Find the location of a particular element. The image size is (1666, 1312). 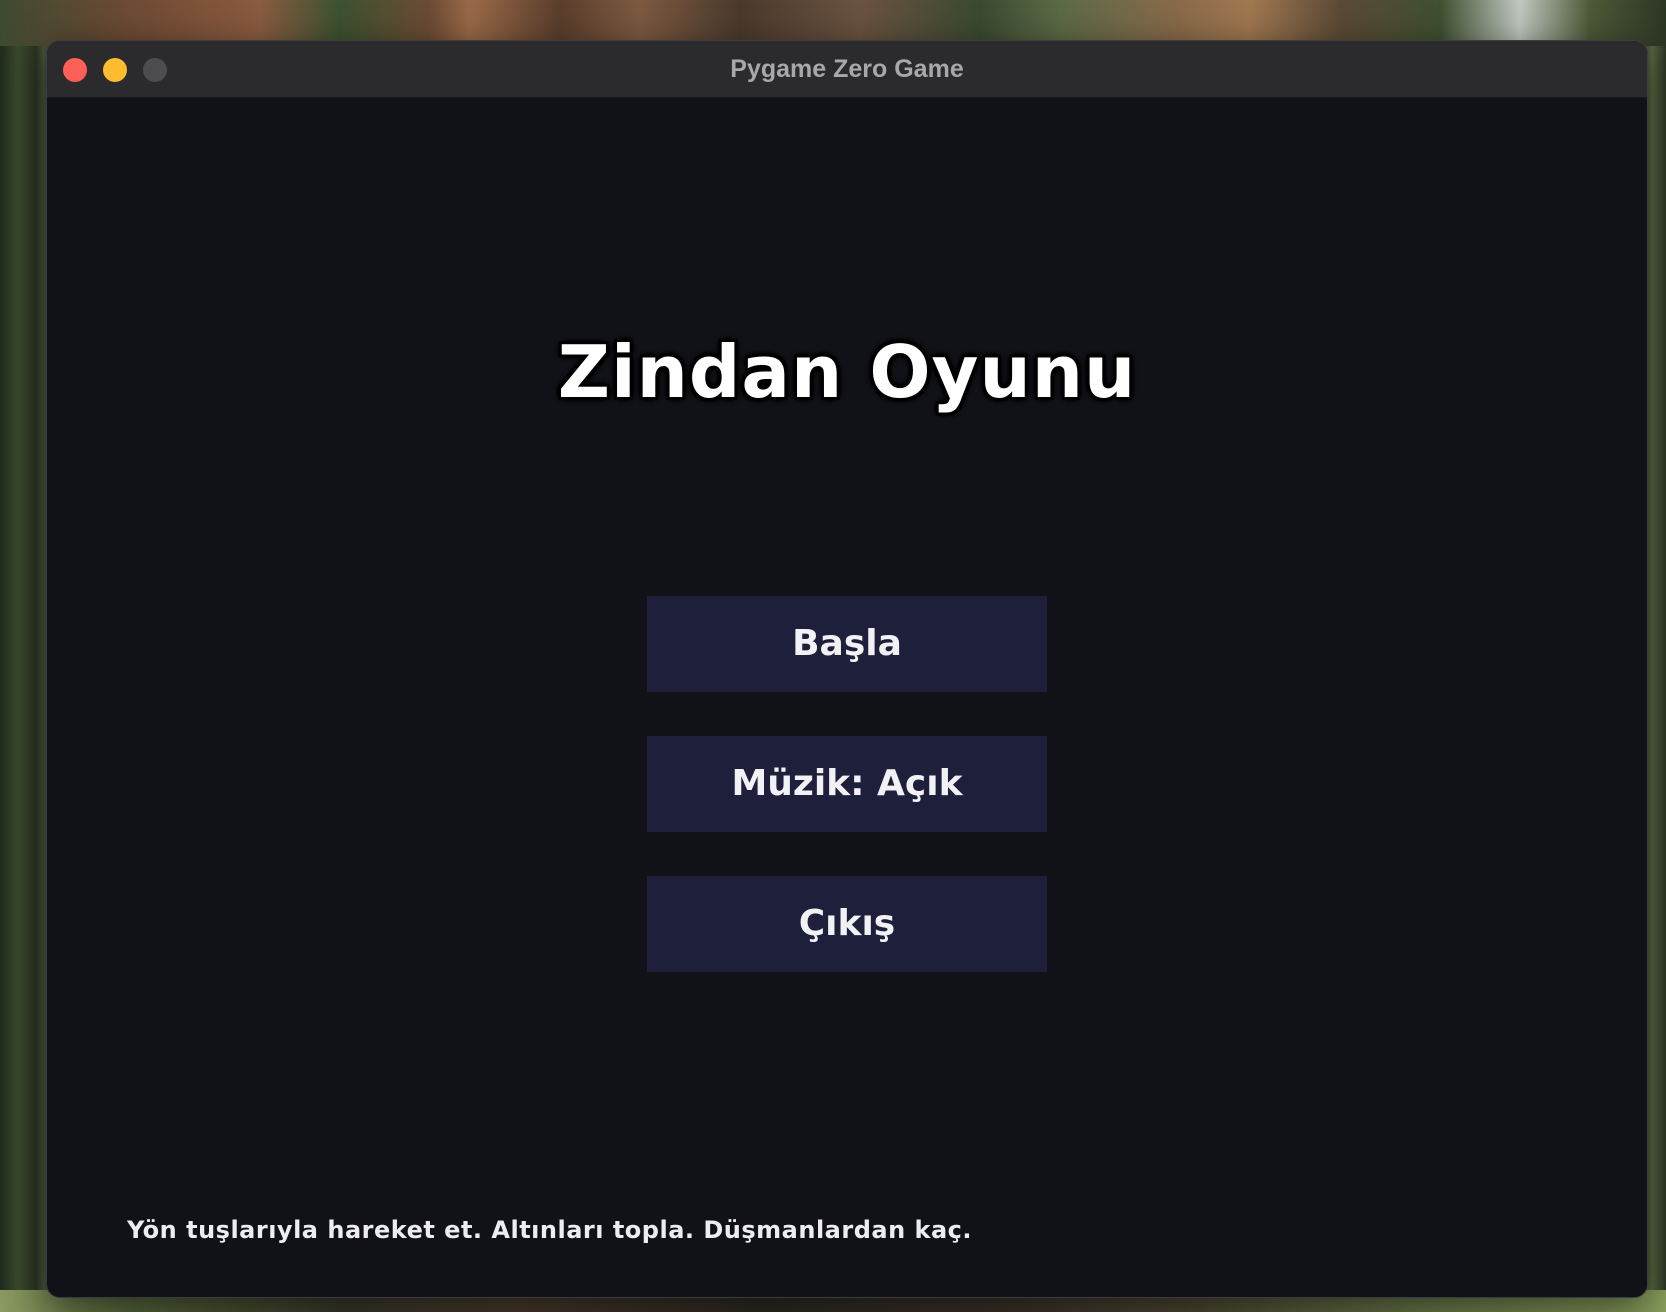

start-button: Başla is located at coordinates (847, 644).